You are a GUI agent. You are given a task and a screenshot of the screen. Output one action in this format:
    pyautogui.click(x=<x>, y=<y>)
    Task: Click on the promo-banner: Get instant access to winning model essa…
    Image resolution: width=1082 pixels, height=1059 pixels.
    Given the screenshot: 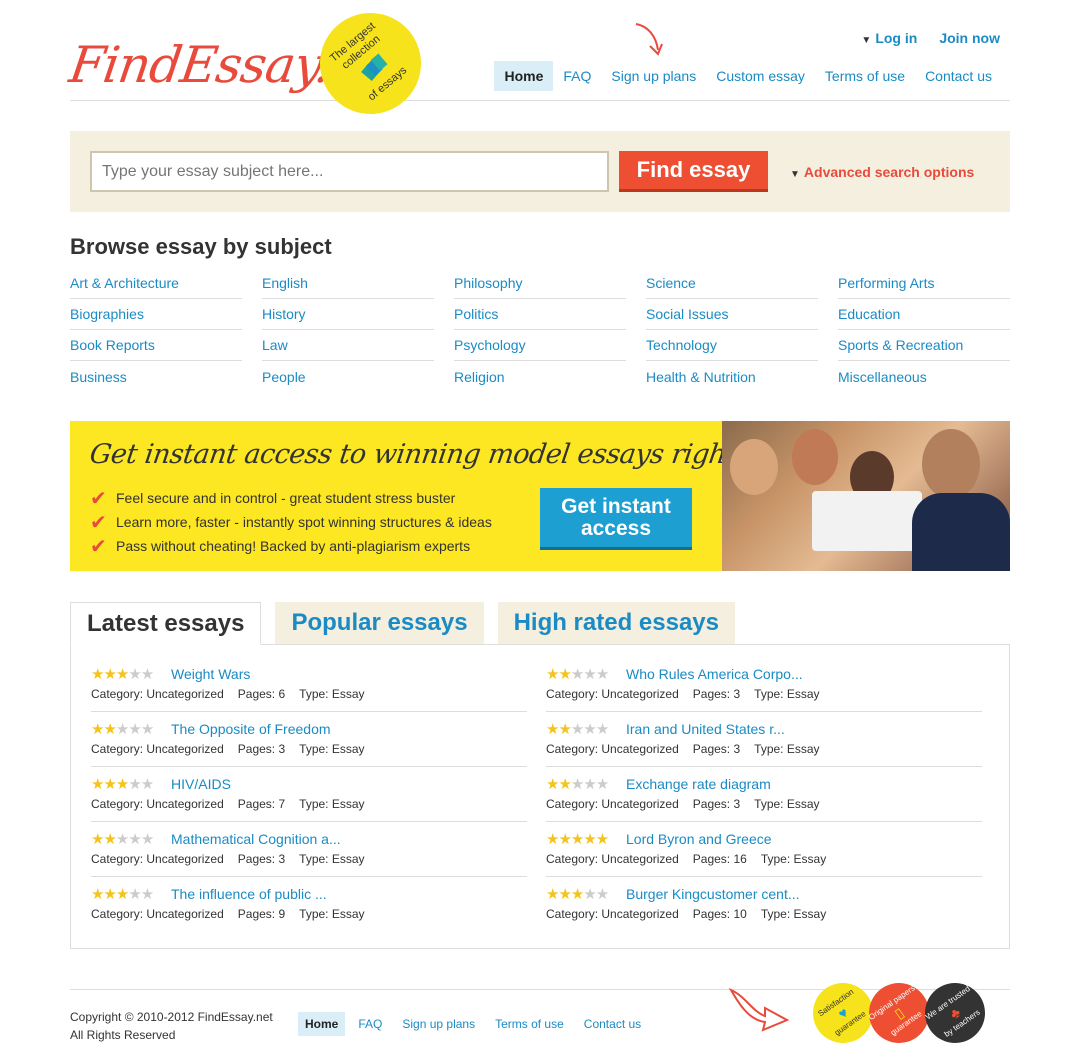 What is the action you would take?
    pyautogui.click(x=540, y=496)
    